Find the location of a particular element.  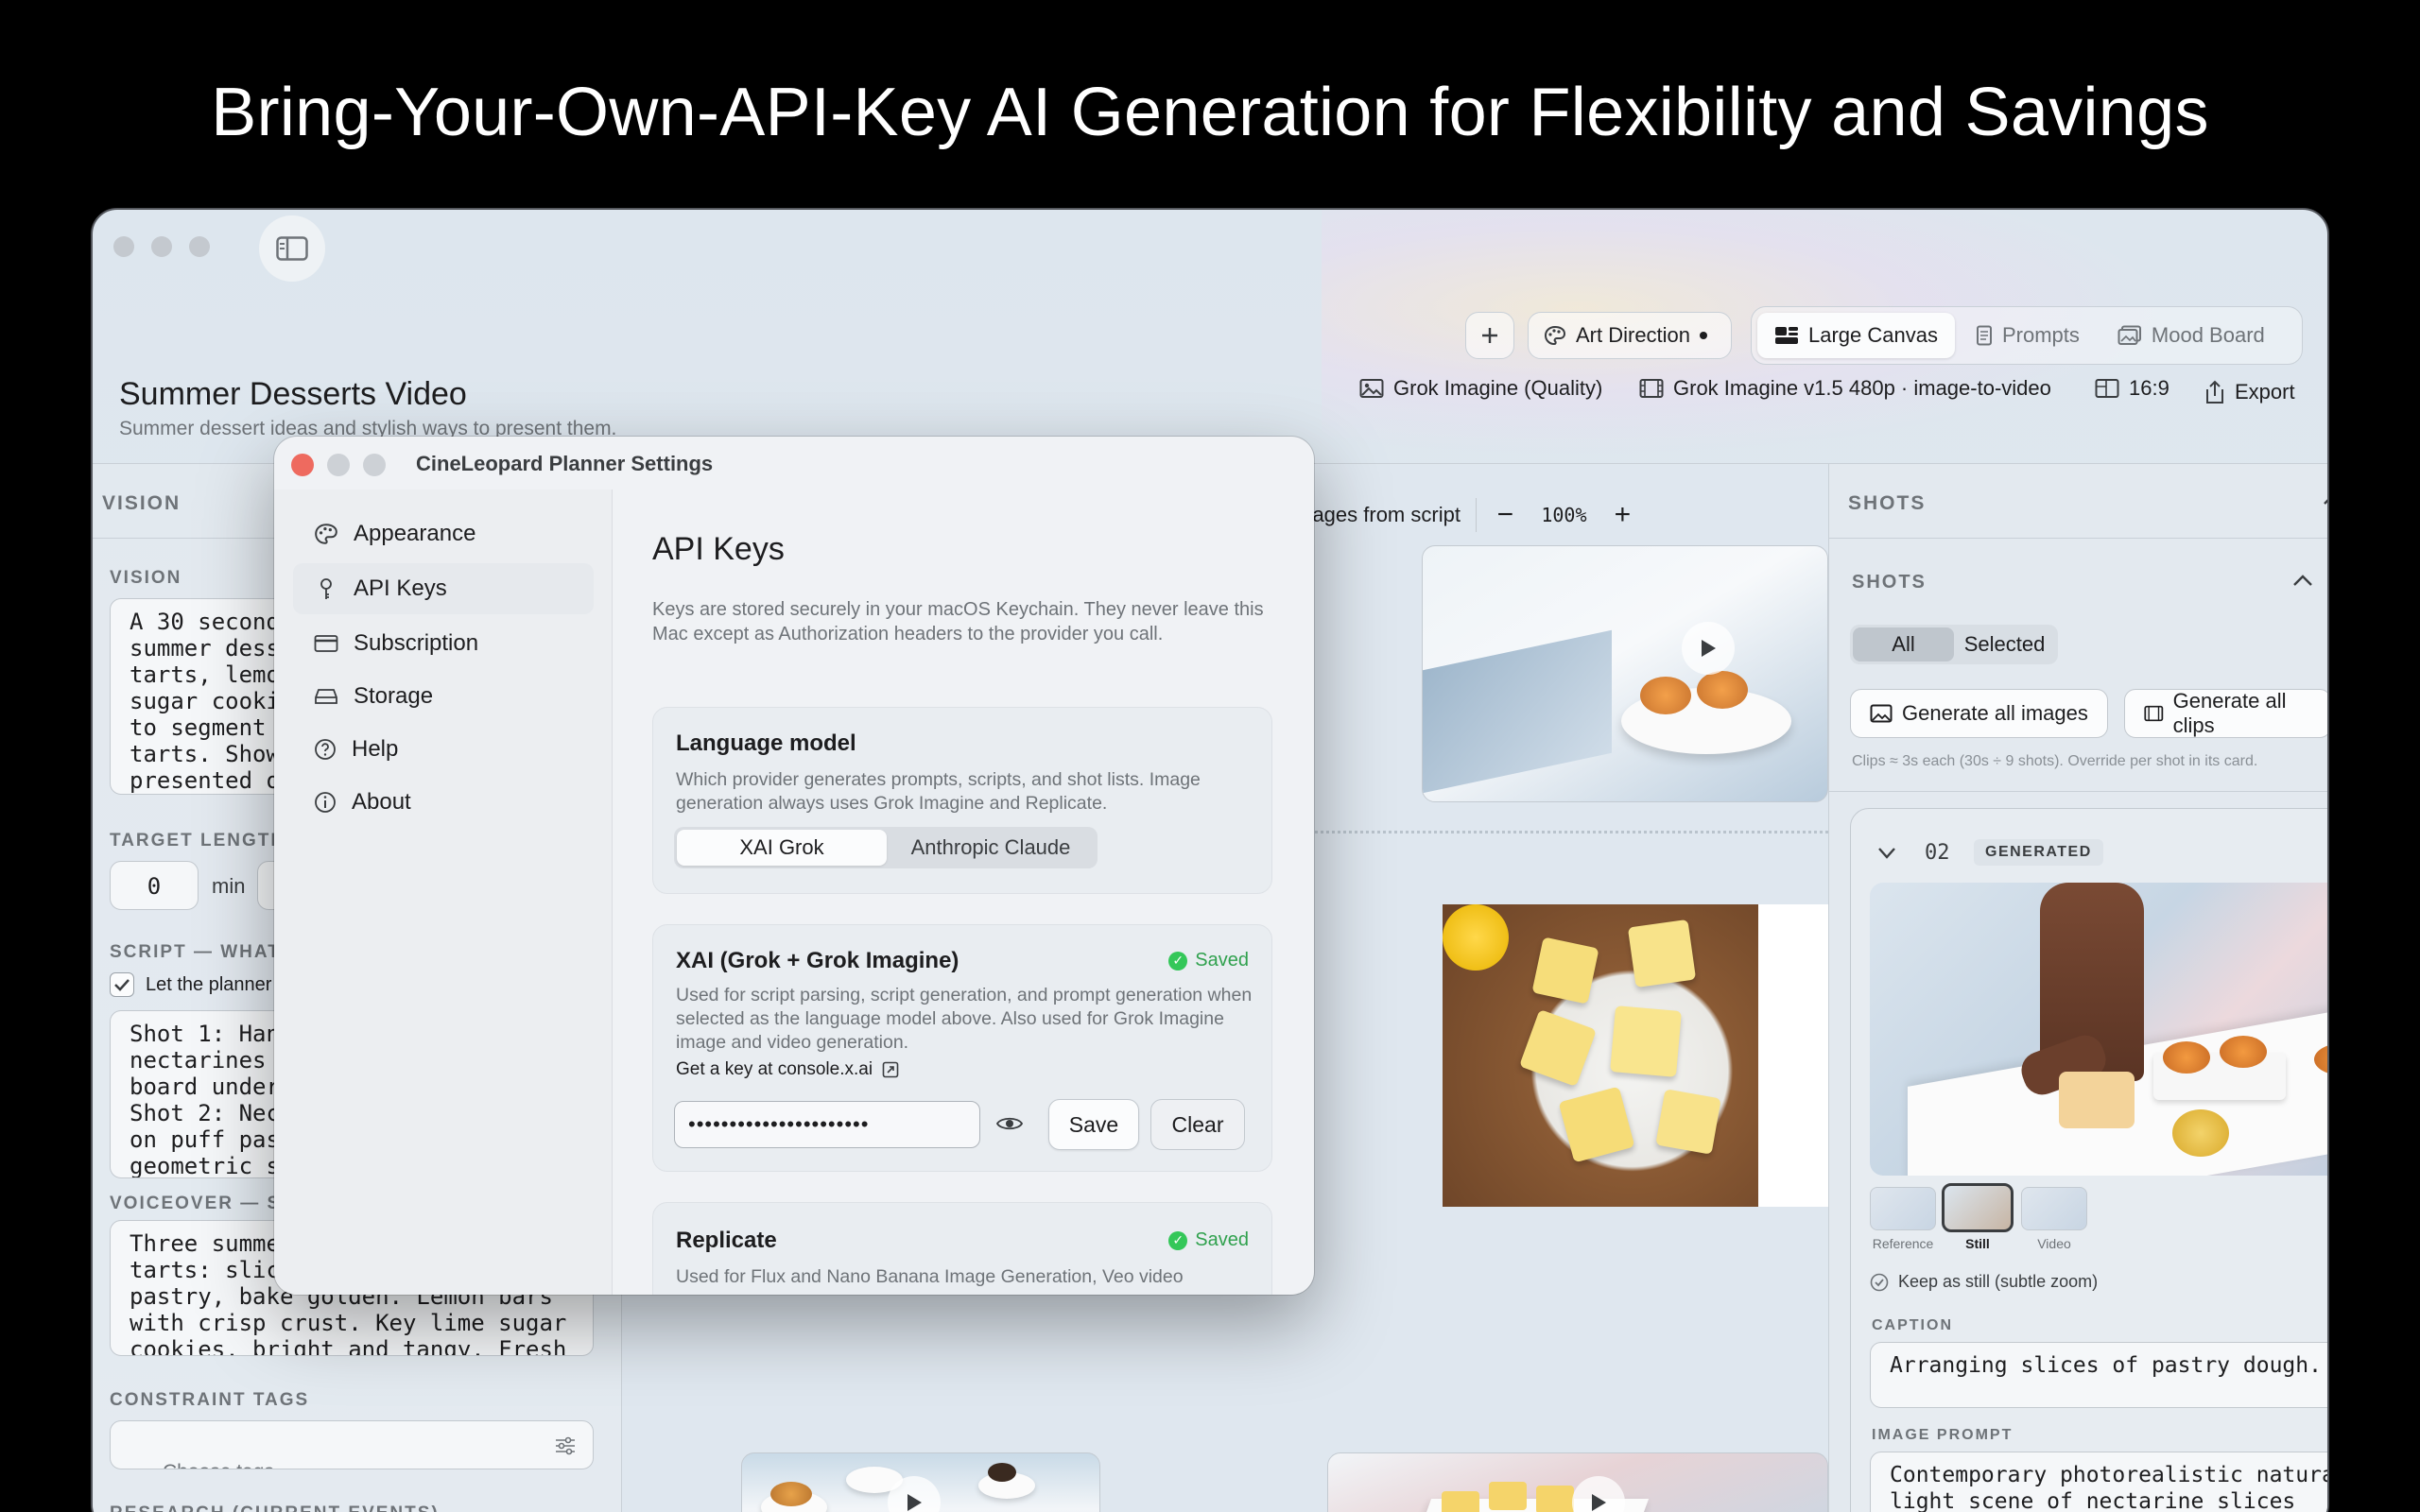

check-circle-icon is located at coordinates (1879, 1282).